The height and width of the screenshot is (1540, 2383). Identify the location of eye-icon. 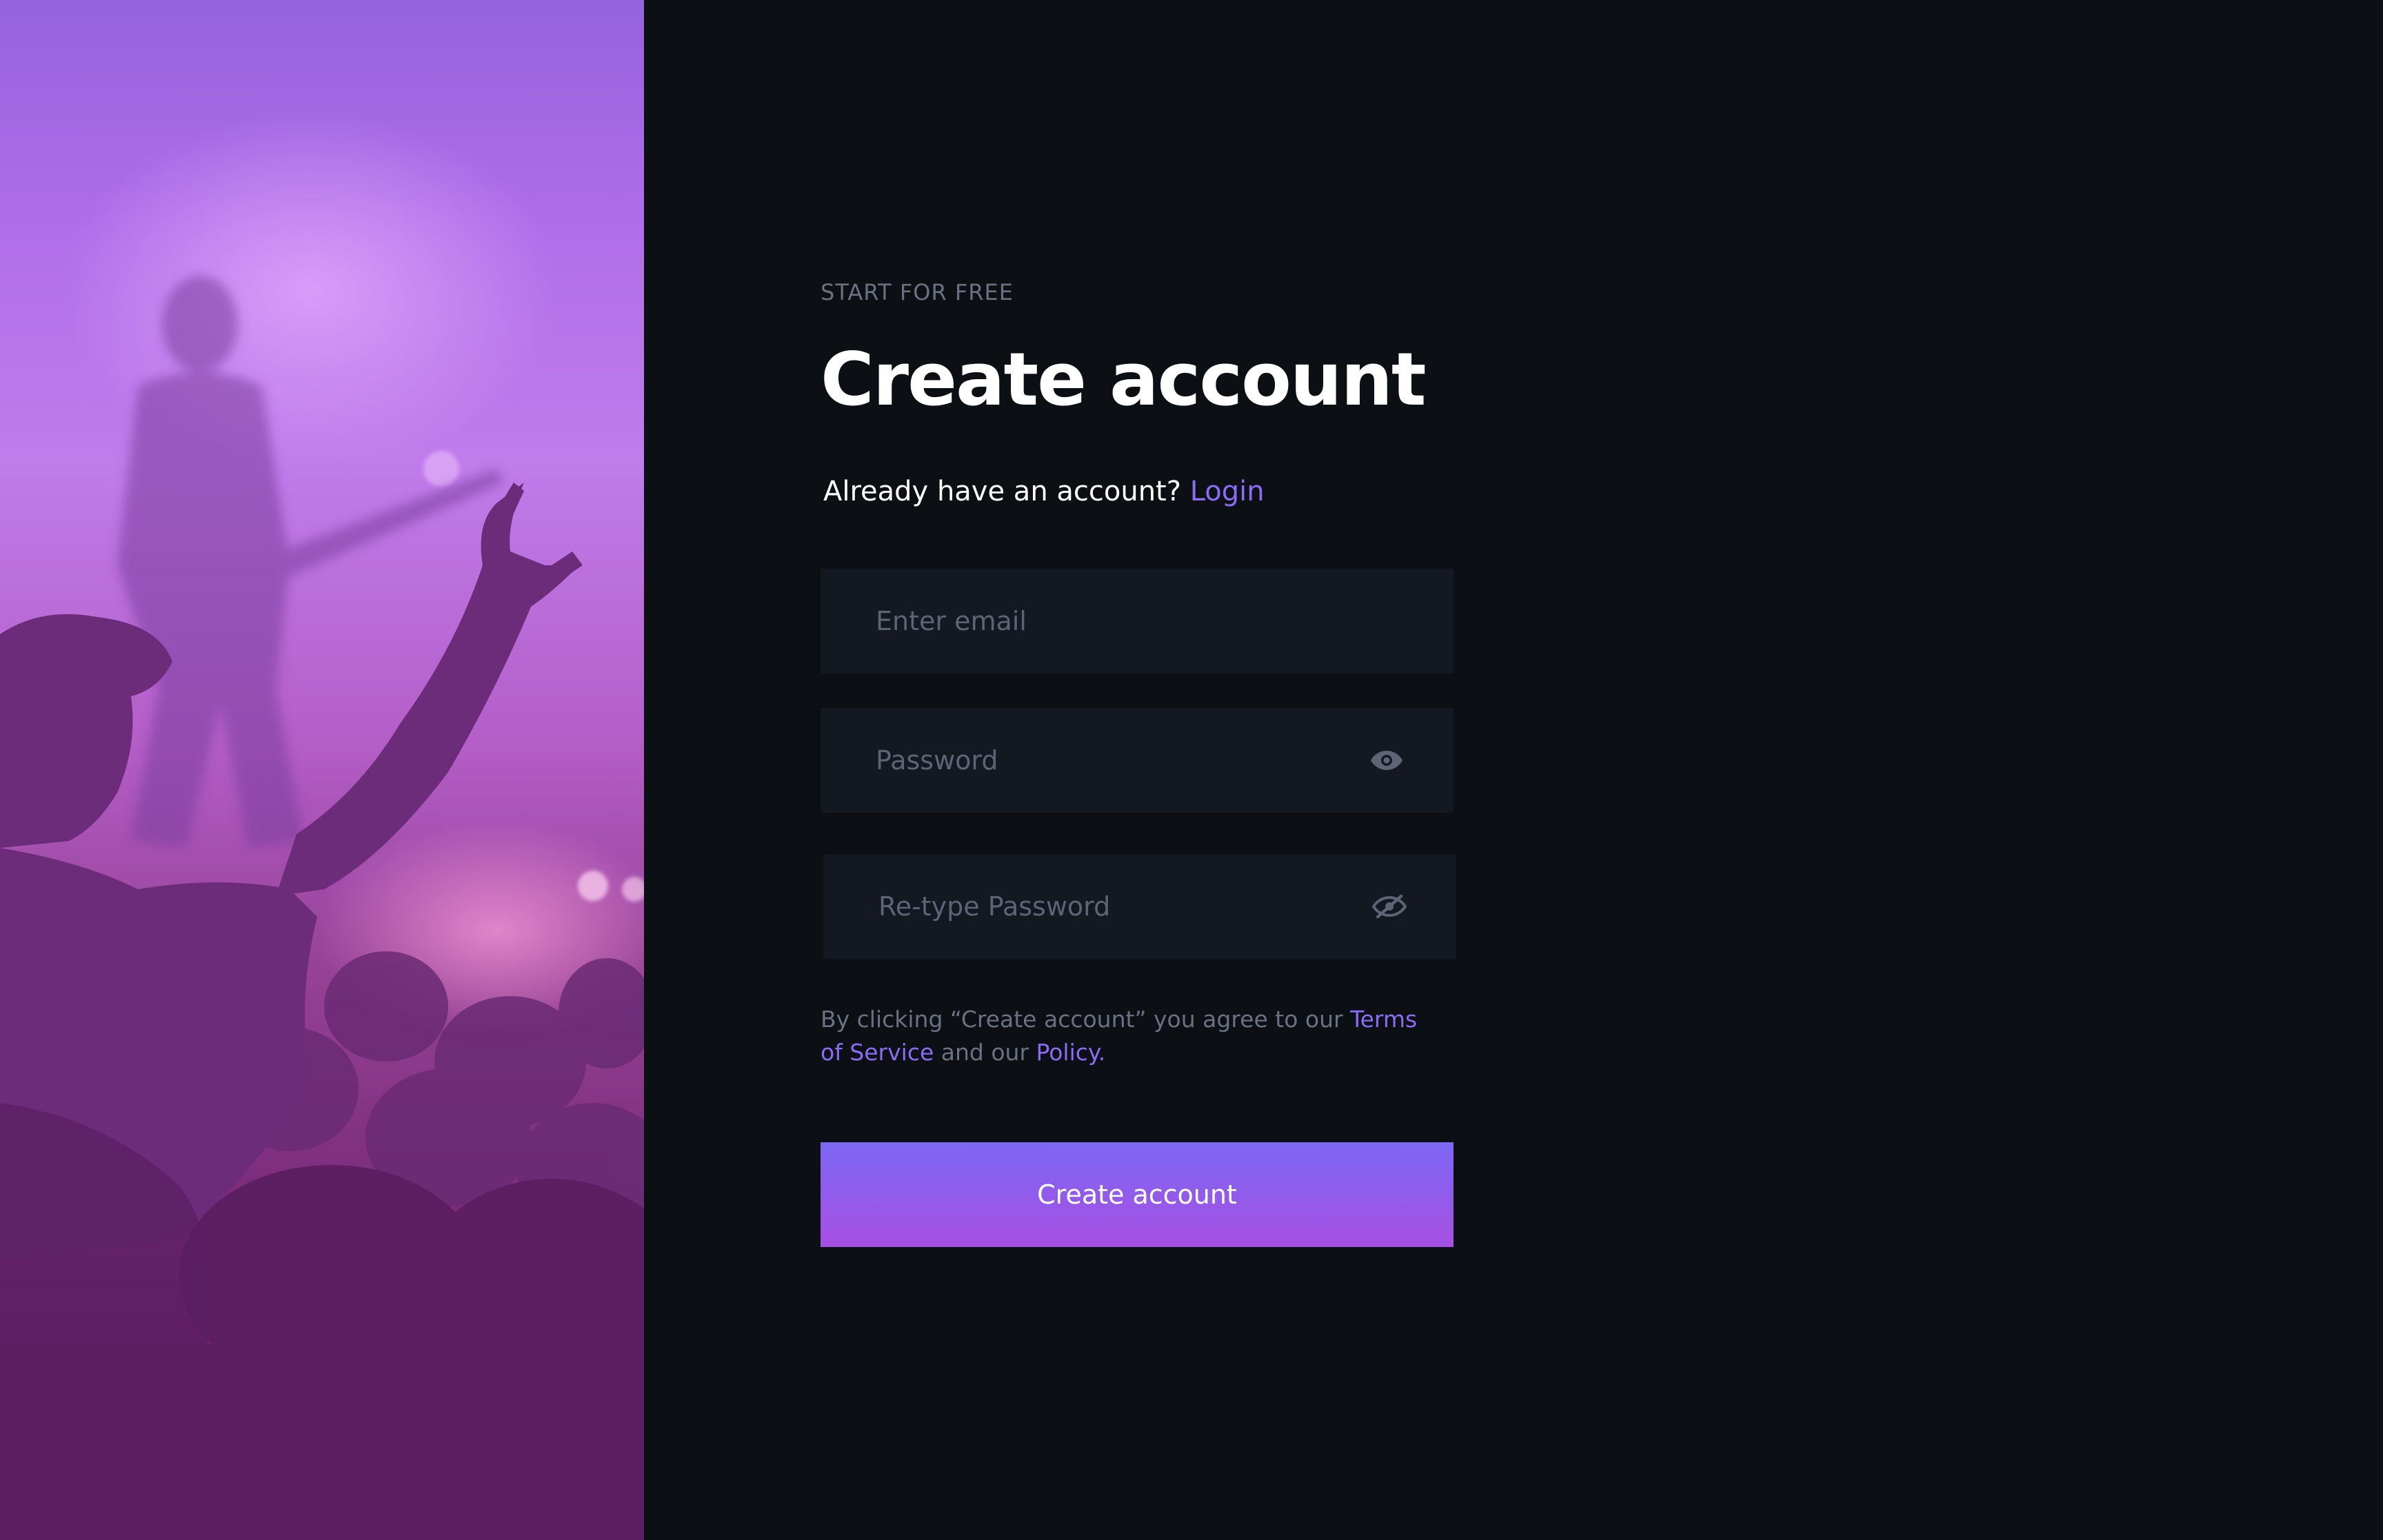
(1386, 761).